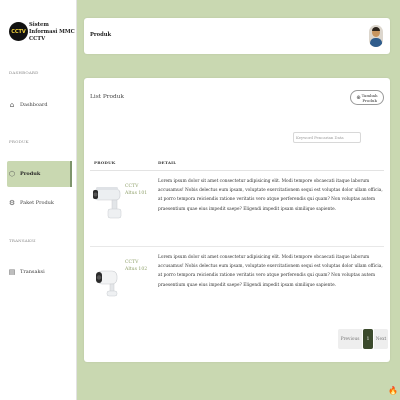  I want to click on sidebar-item-transaksi: ▤ Transaksi, so click(39, 272).